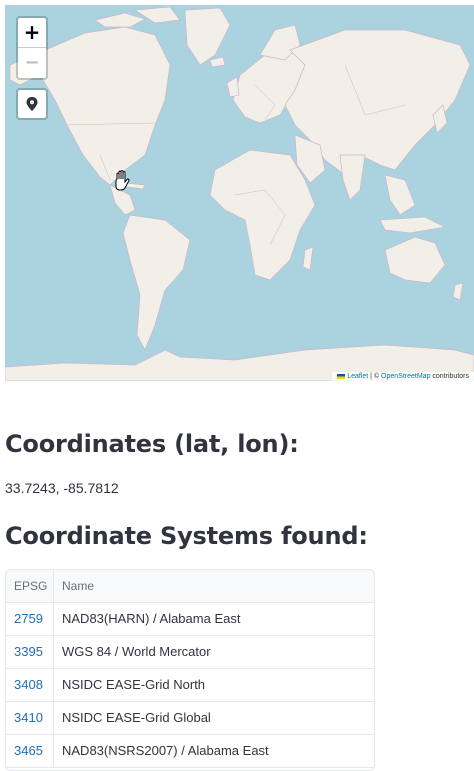 Image resolution: width=474 pixels, height=771 pixels. Describe the element at coordinates (28, 750) in the screenshot. I see `epsg-link: 3465` at that location.